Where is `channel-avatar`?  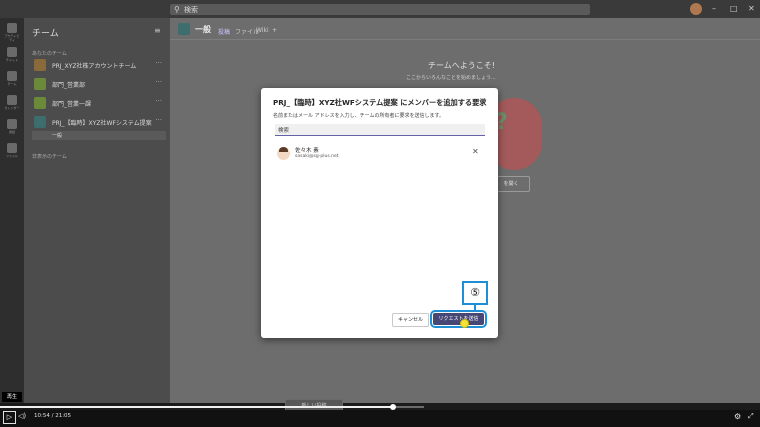 channel-avatar is located at coordinates (184, 29).